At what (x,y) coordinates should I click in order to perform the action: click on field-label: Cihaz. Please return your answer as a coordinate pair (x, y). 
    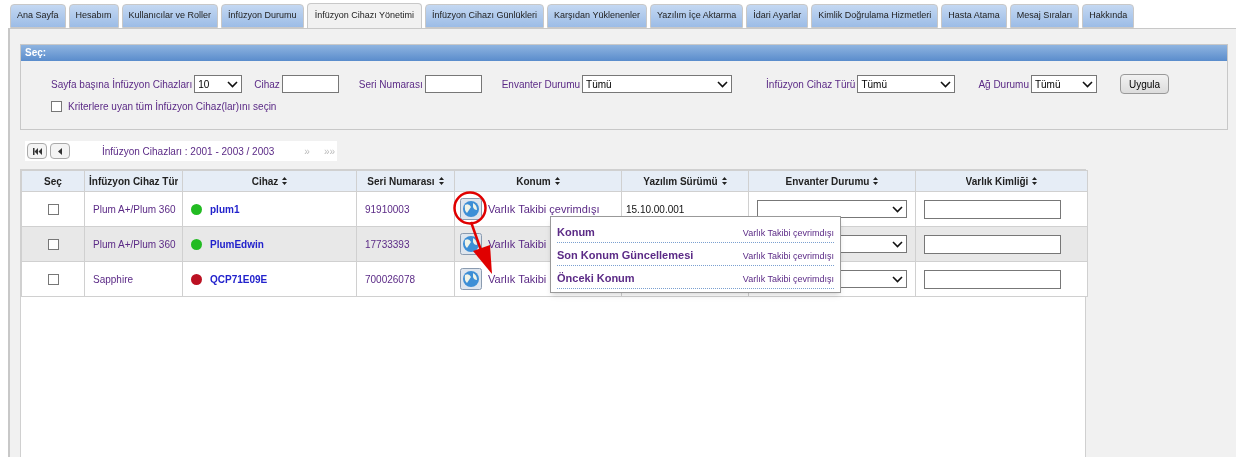
    Looking at the image, I should click on (267, 84).